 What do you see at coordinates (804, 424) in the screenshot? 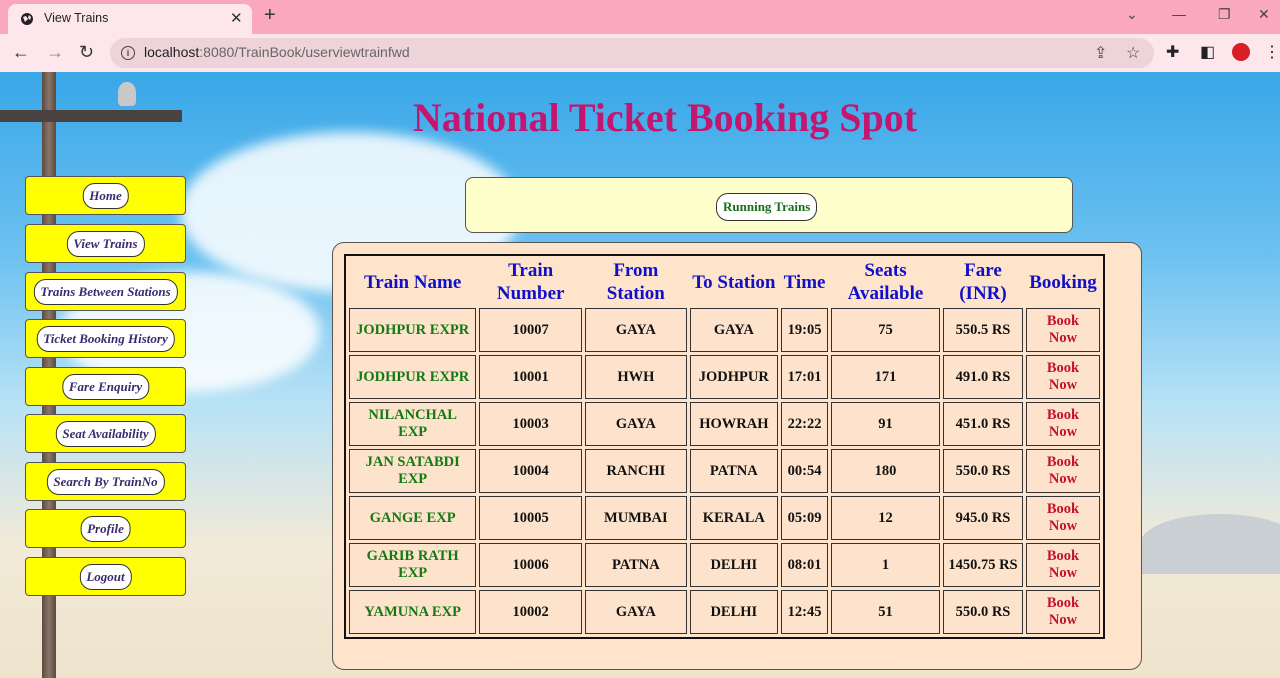
I see `time-cell: 22:22` at bounding box center [804, 424].